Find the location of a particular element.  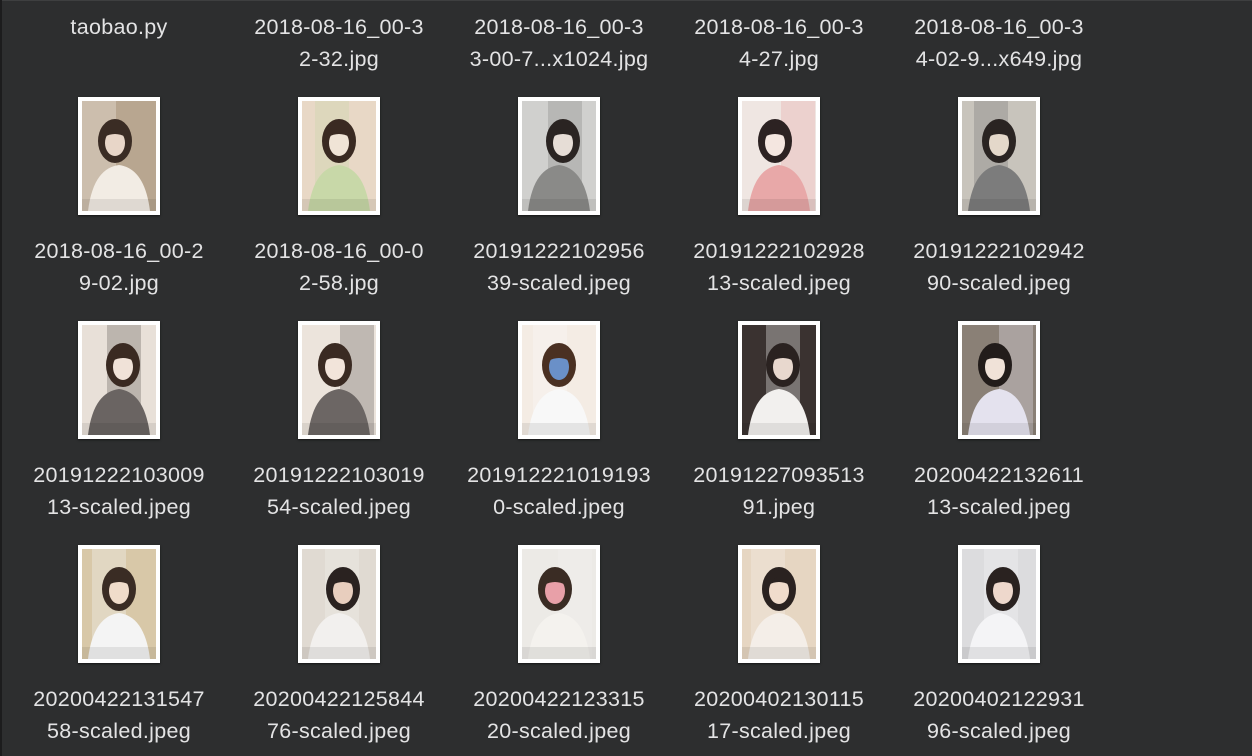

file-name-line-1: 20191222102956 is located at coordinates (559, 251).